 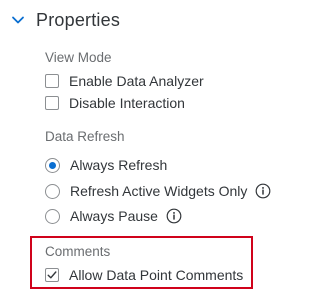 I want to click on checkbox-box-checked, so click(x=52, y=275).